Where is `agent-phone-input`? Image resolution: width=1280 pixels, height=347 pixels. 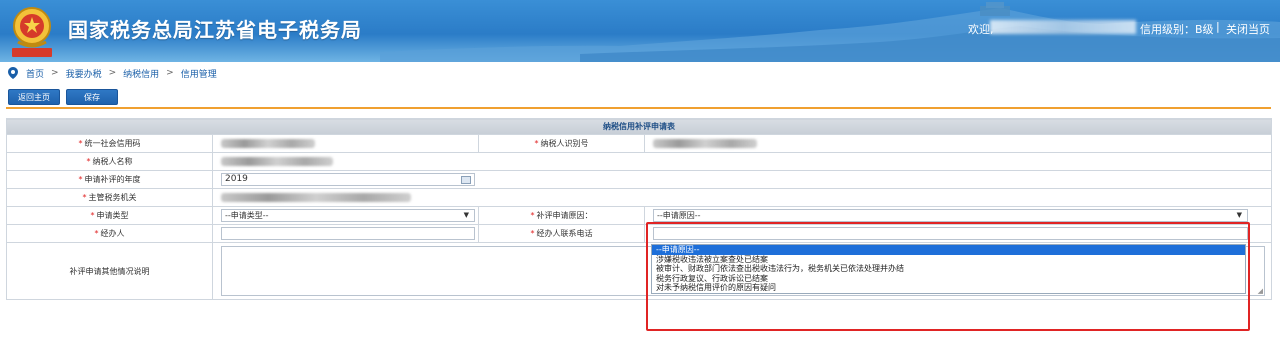
agent-phone-input is located at coordinates (950, 233).